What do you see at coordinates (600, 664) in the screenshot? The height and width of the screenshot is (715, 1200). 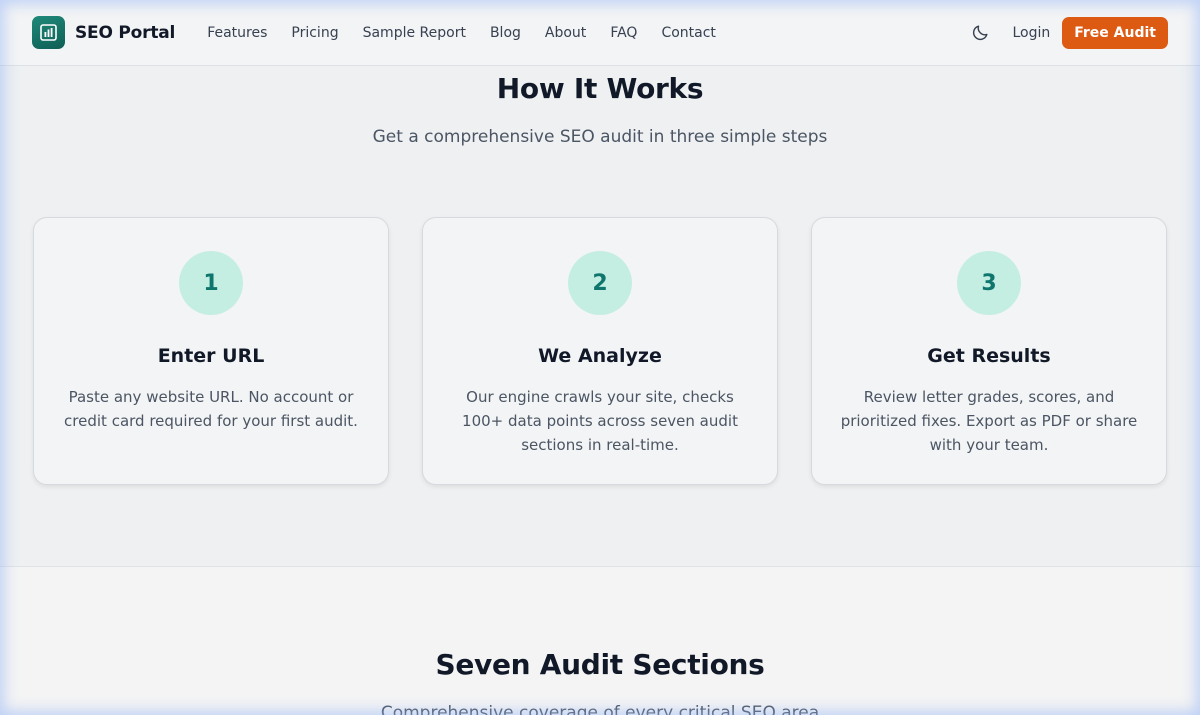 I see `audit-sections-title: Seven Audit Sections` at bounding box center [600, 664].